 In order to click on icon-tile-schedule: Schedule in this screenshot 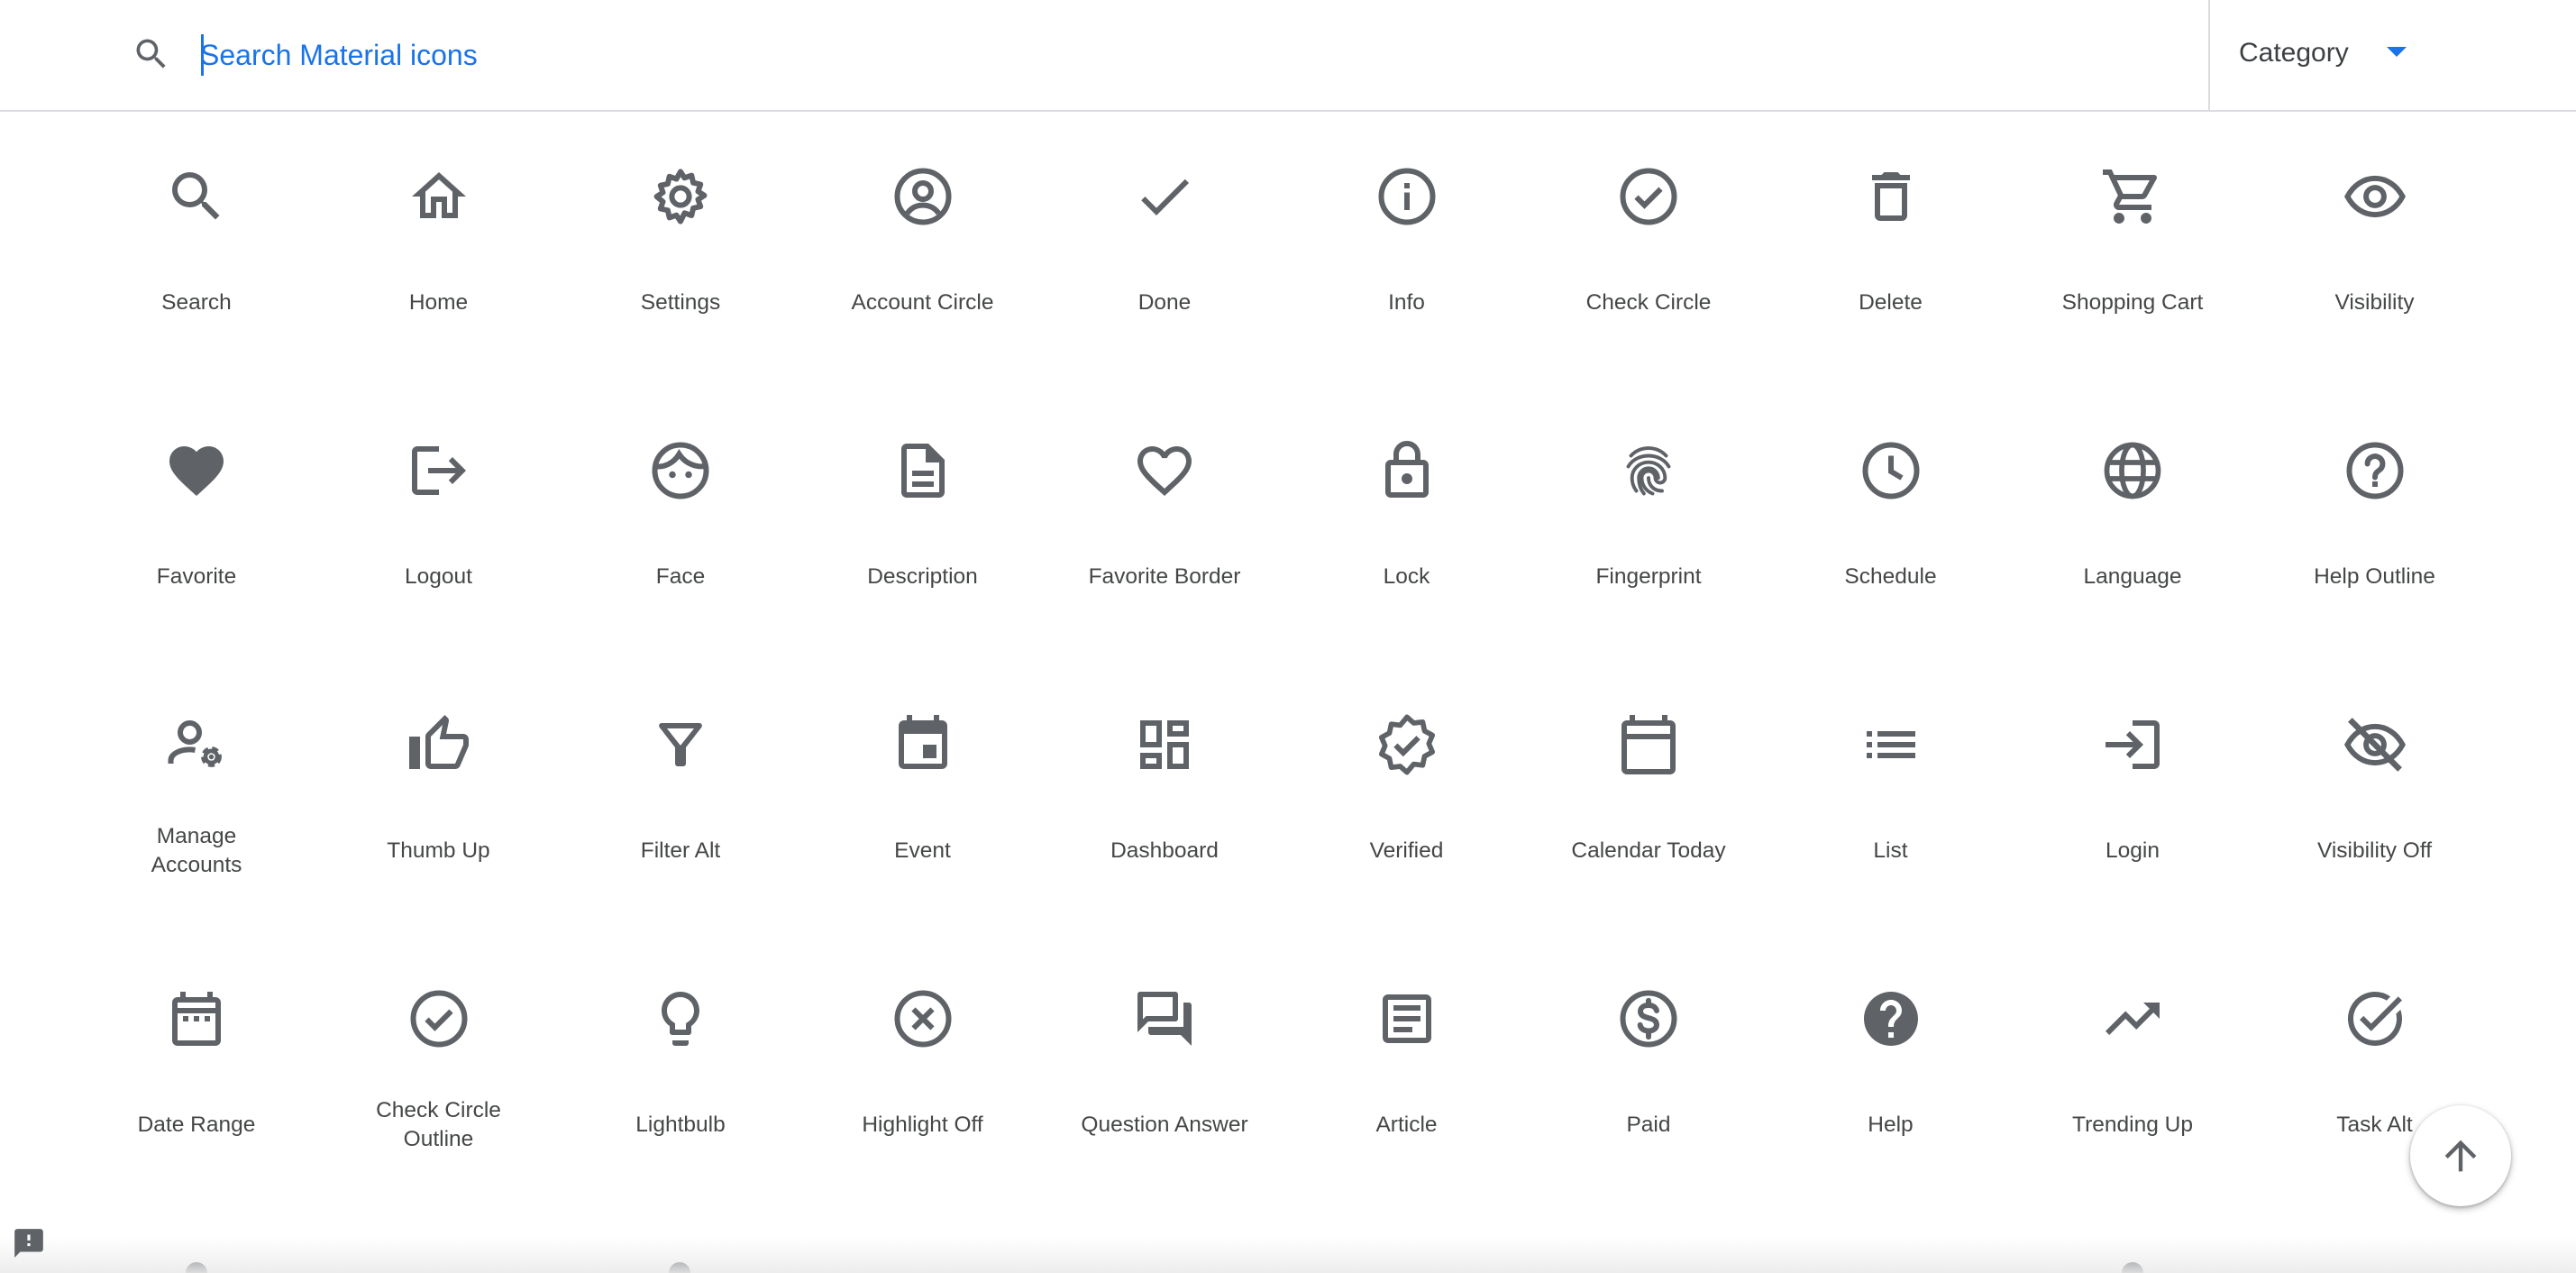, I will do `click(1887, 507)`.